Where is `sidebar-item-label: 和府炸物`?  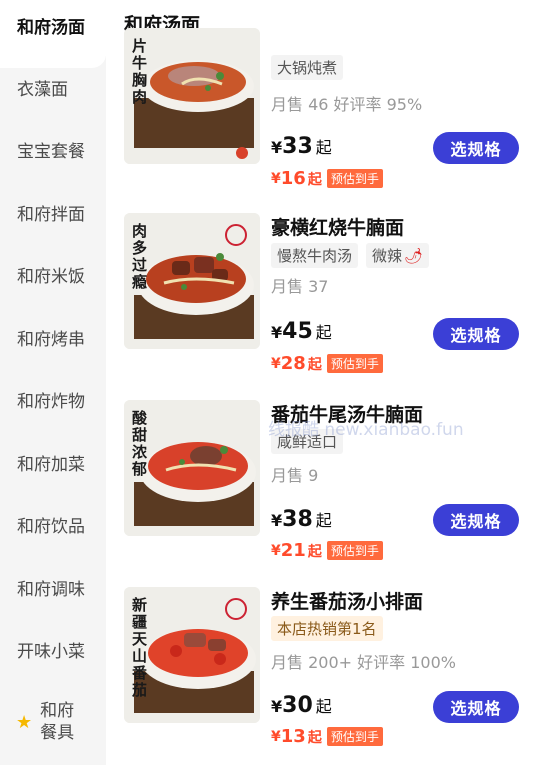
sidebar-item-label: 和府炸物 is located at coordinates (51, 401).